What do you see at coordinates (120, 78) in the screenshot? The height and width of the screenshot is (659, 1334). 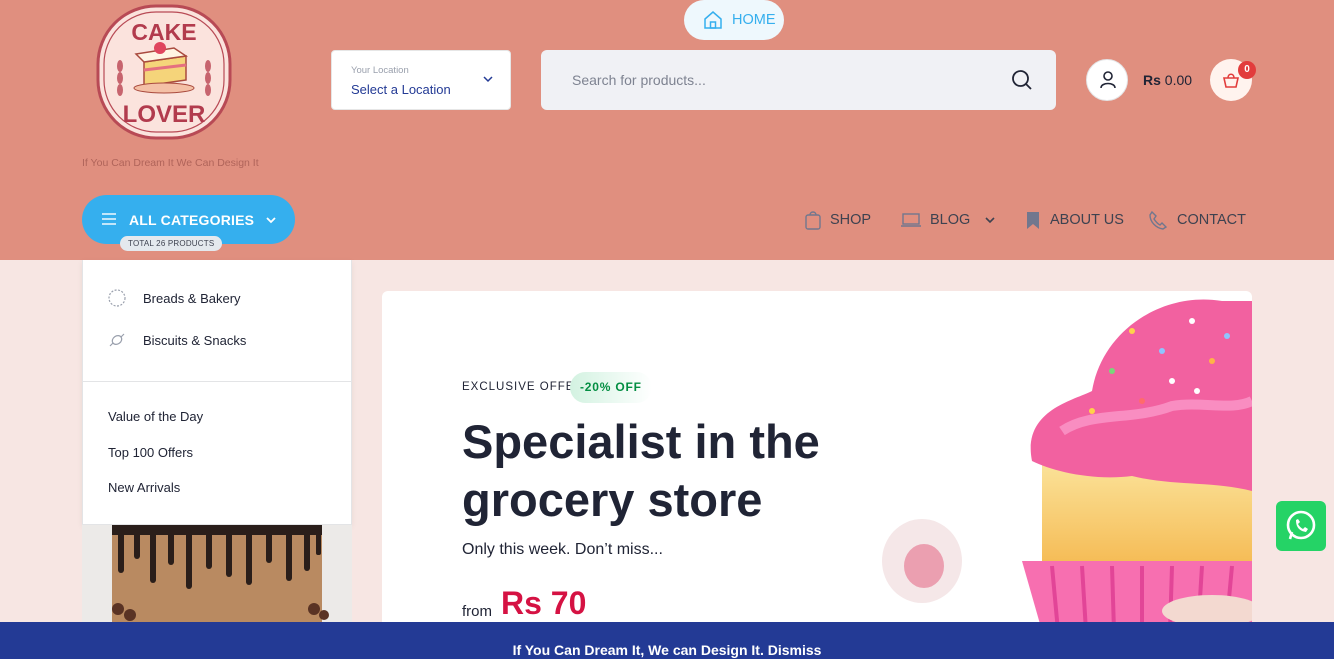 I see `wheat-left-icon` at bounding box center [120, 78].